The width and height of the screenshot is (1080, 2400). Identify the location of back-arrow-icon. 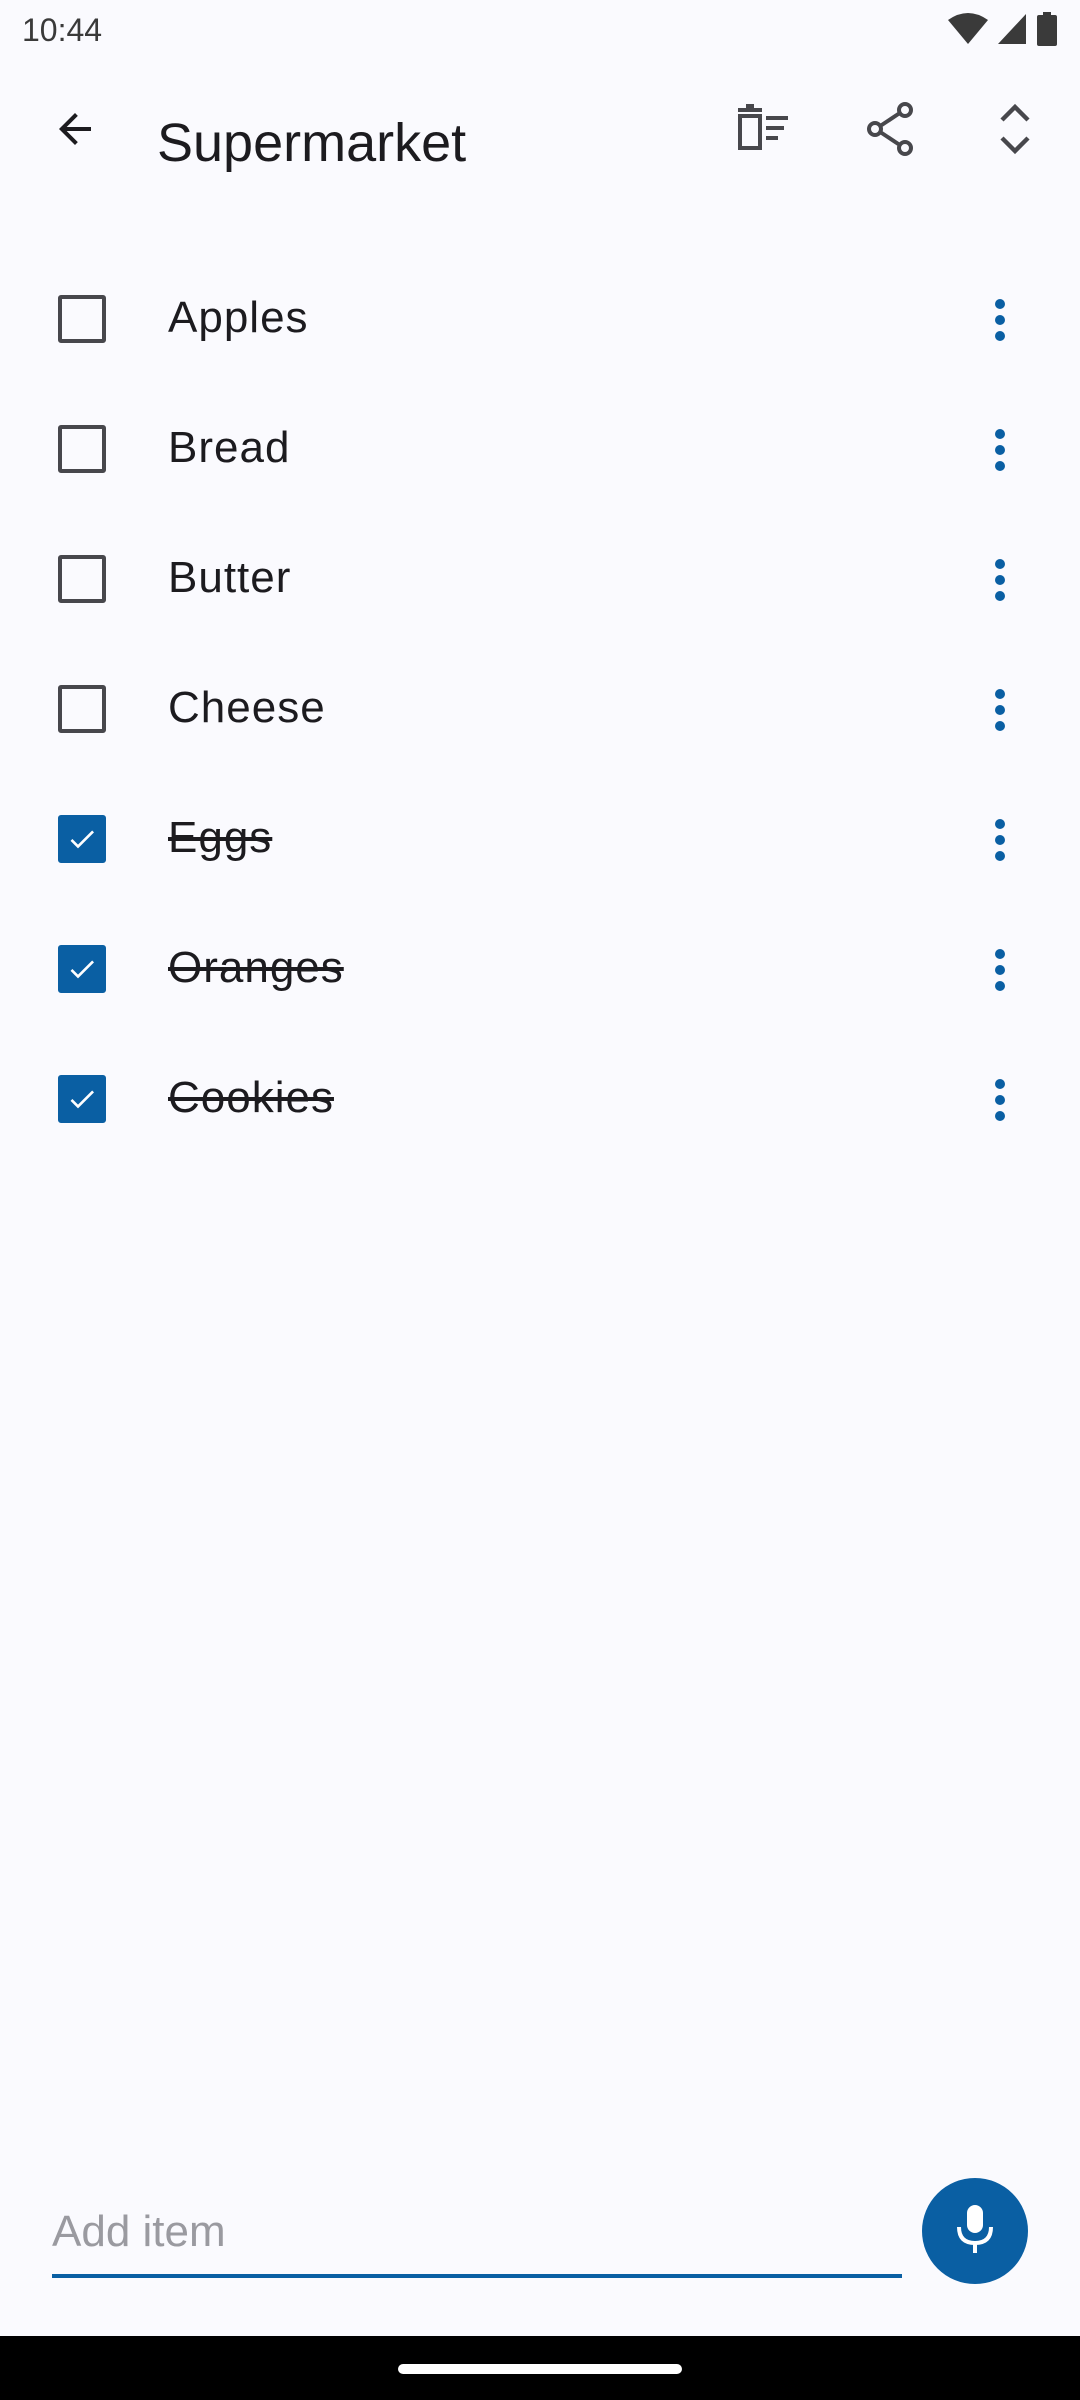
(75, 131).